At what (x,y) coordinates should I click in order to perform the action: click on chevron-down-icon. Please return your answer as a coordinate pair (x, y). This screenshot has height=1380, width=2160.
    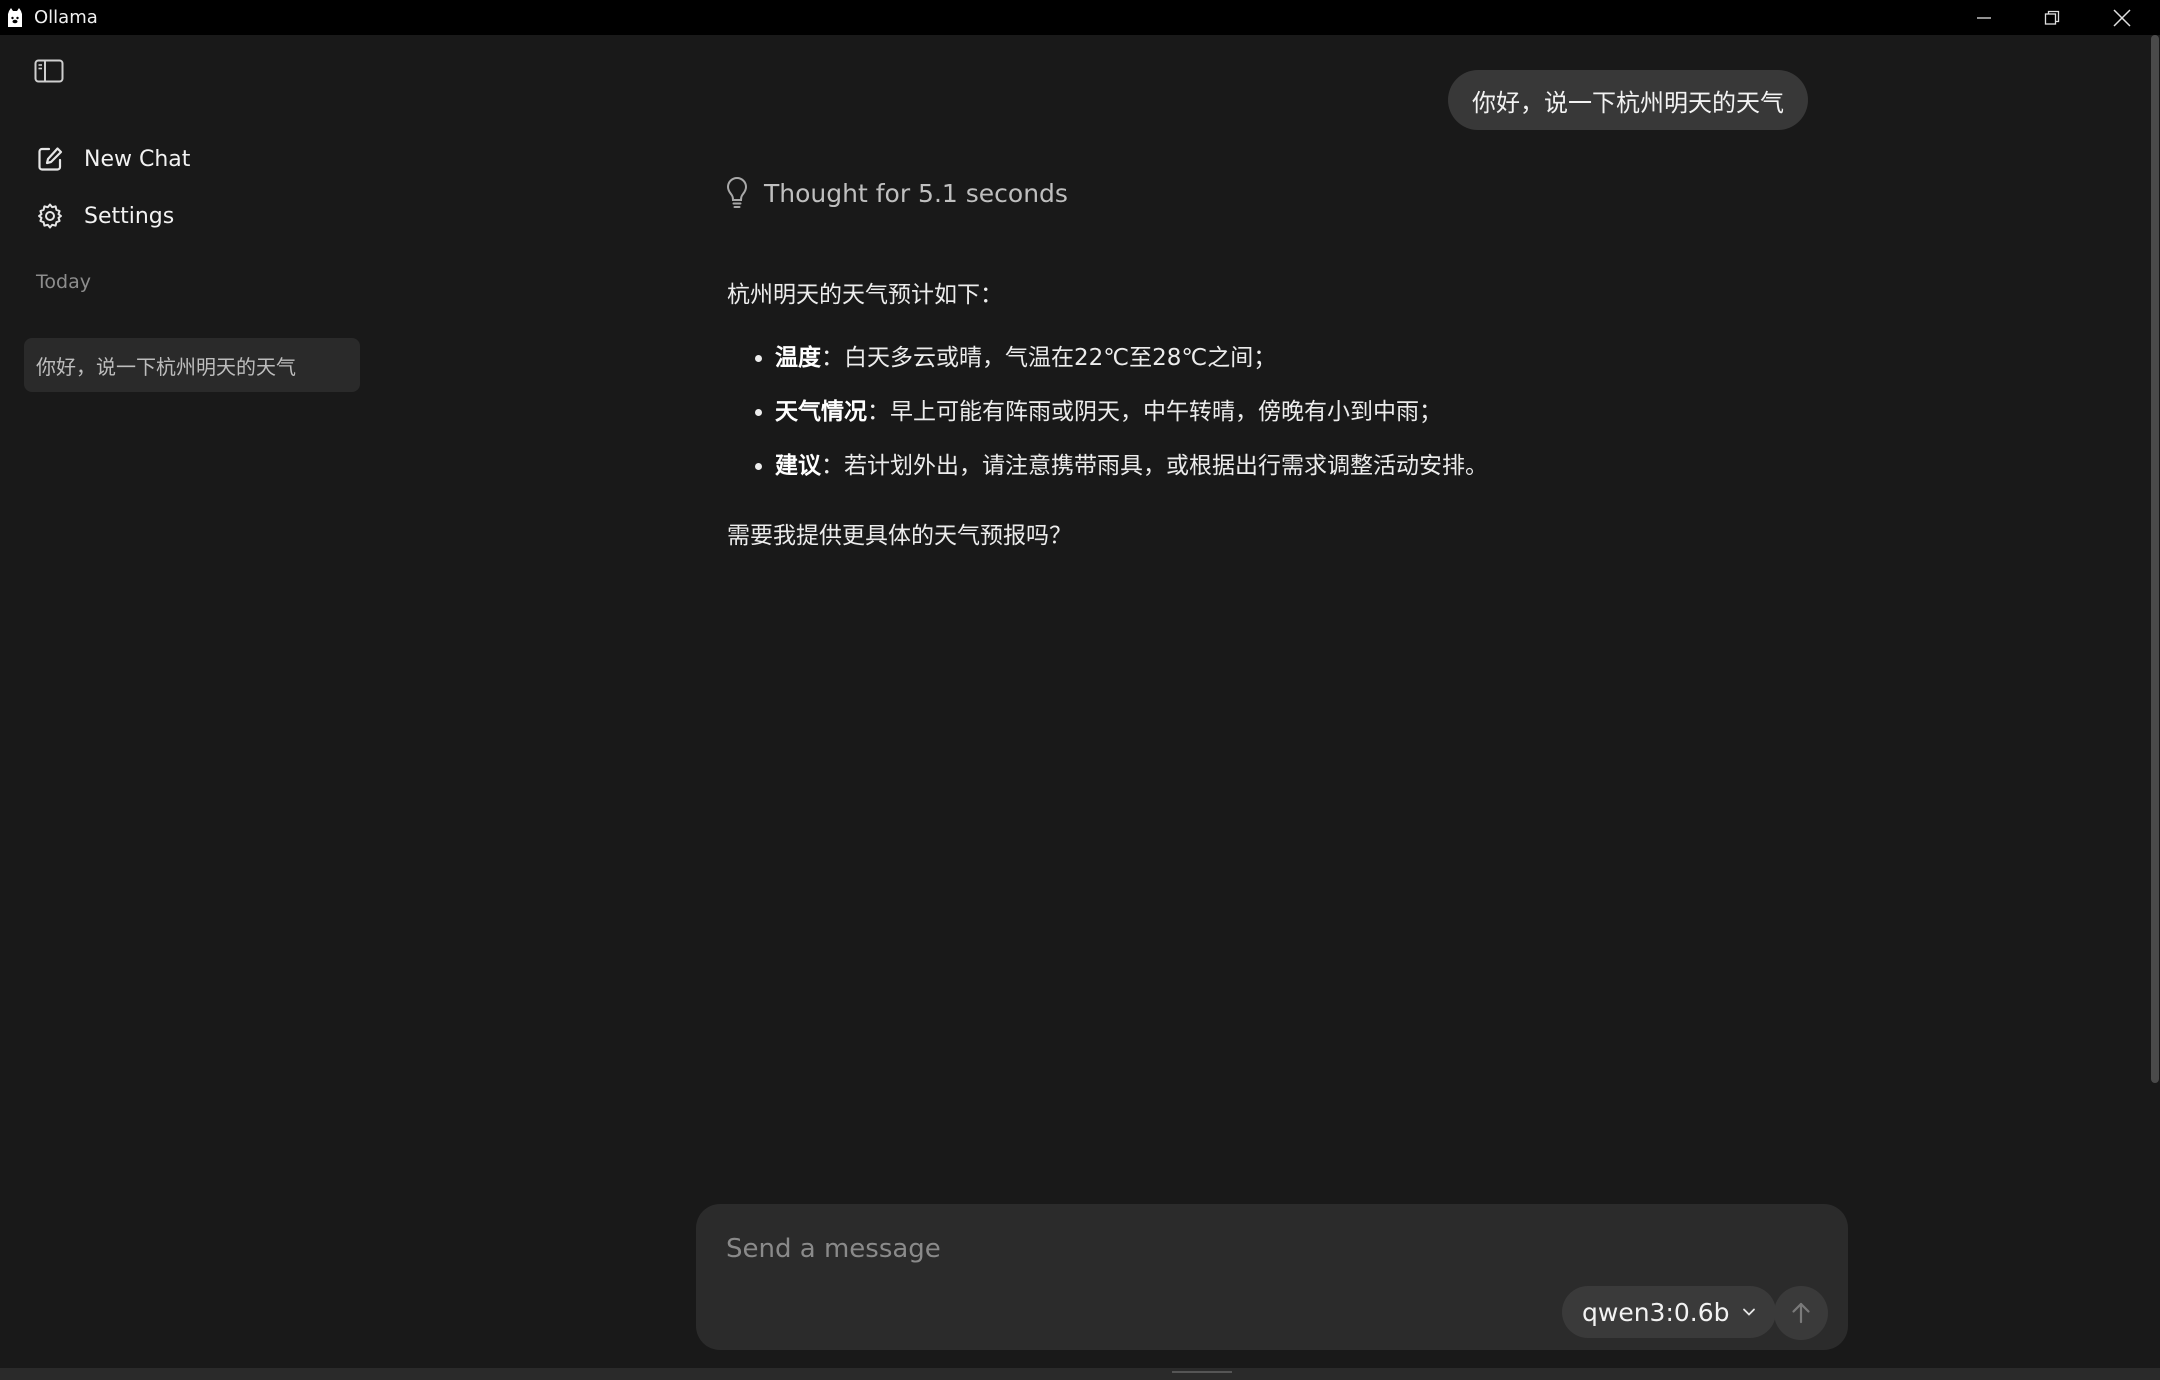
    Looking at the image, I should click on (1748, 1312).